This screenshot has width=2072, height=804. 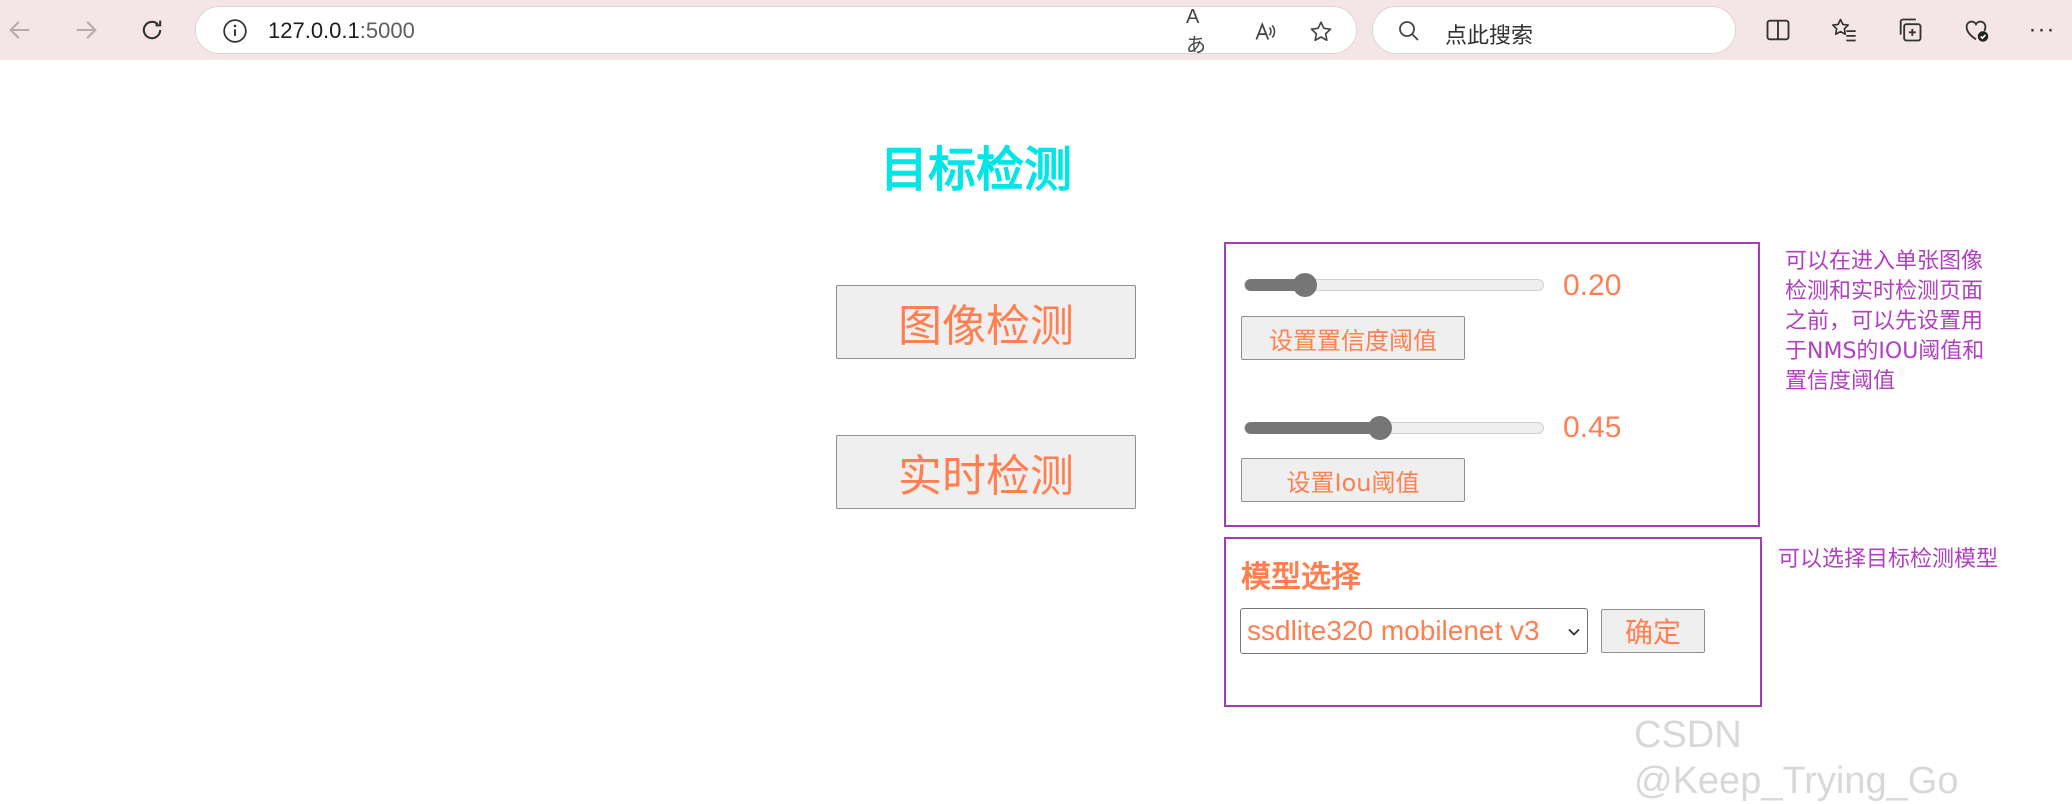 I want to click on confirm-button: 确定, so click(x=1653, y=631).